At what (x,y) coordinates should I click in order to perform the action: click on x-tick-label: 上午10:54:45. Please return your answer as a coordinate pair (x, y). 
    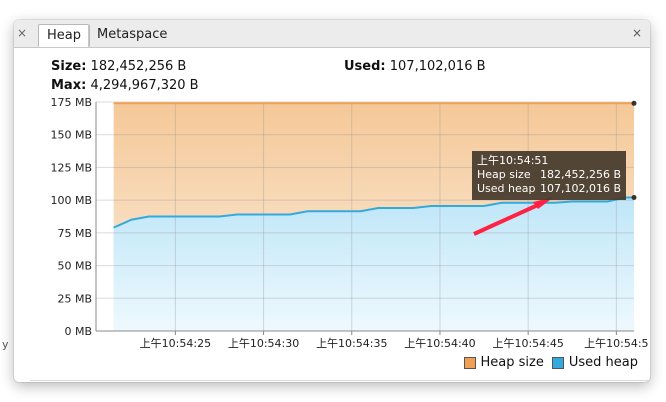
    Looking at the image, I should click on (527, 343).